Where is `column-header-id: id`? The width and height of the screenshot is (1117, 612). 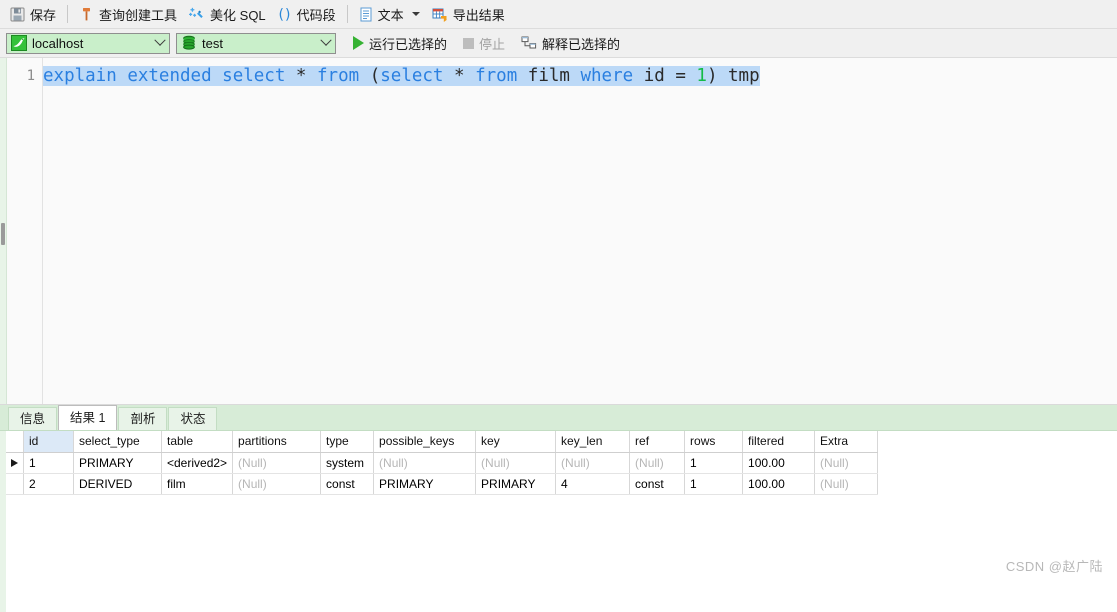
column-header-id: id is located at coordinates (48, 442).